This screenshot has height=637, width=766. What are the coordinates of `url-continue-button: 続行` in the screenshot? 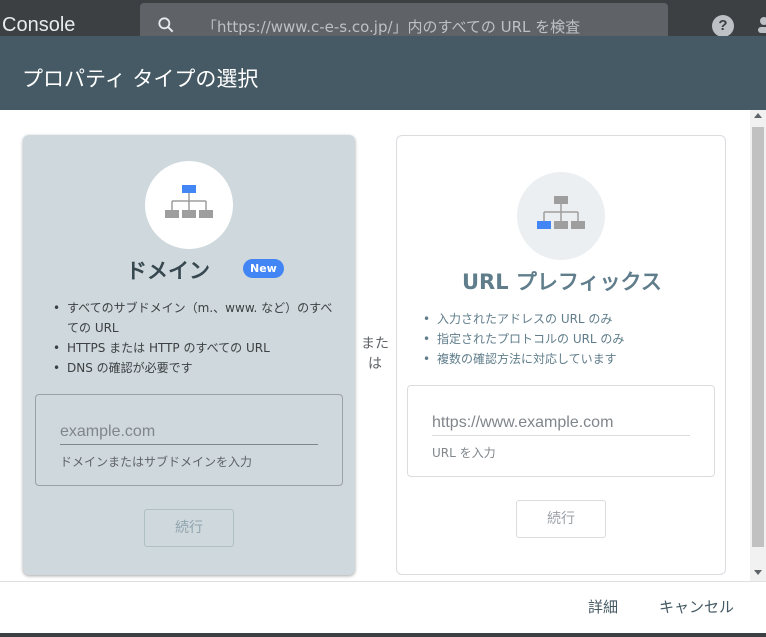 It's located at (561, 519).